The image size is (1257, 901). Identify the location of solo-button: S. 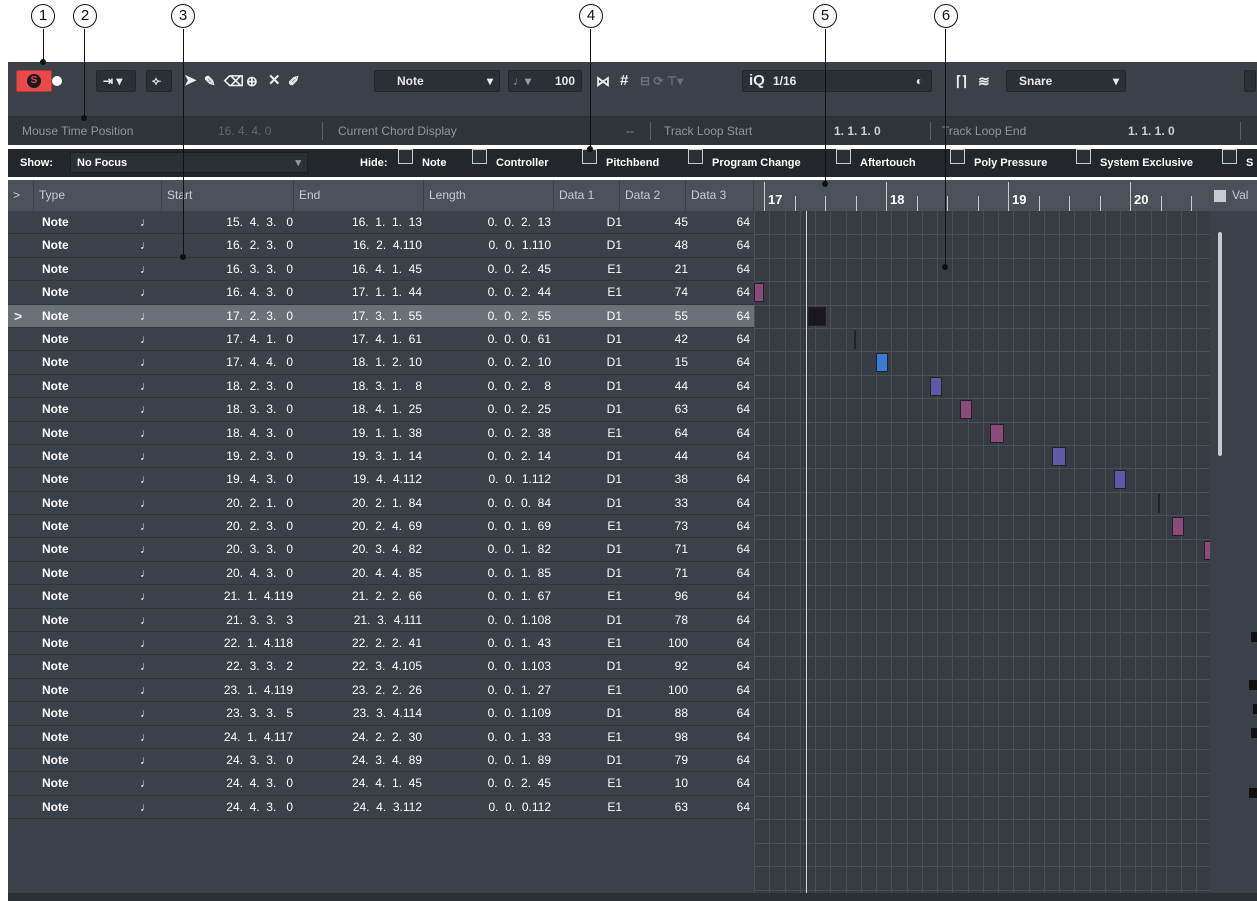
(34, 81).